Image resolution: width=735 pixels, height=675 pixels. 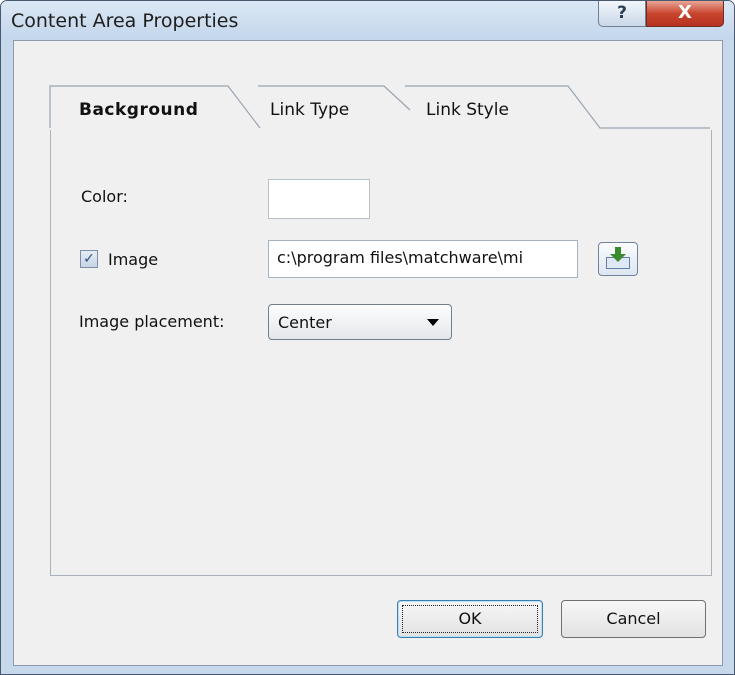 What do you see at coordinates (319, 199) in the screenshot?
I see `color-swatch` at bounding box center [319, 199].